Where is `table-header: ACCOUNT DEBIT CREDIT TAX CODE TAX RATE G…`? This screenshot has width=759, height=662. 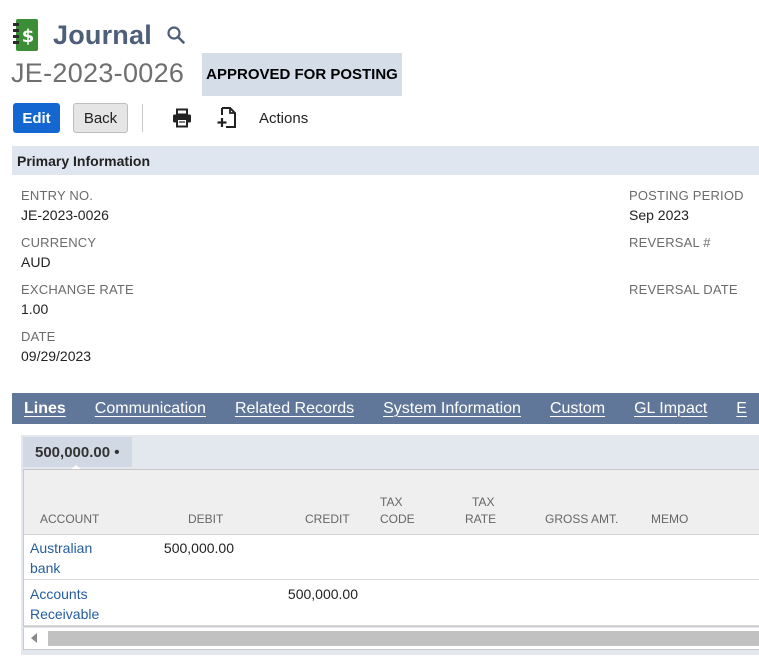 table-header: ACCOUNT DEBIT CREDIT TAX CODE TAX RATE G… is located at coordinates (391, 502).